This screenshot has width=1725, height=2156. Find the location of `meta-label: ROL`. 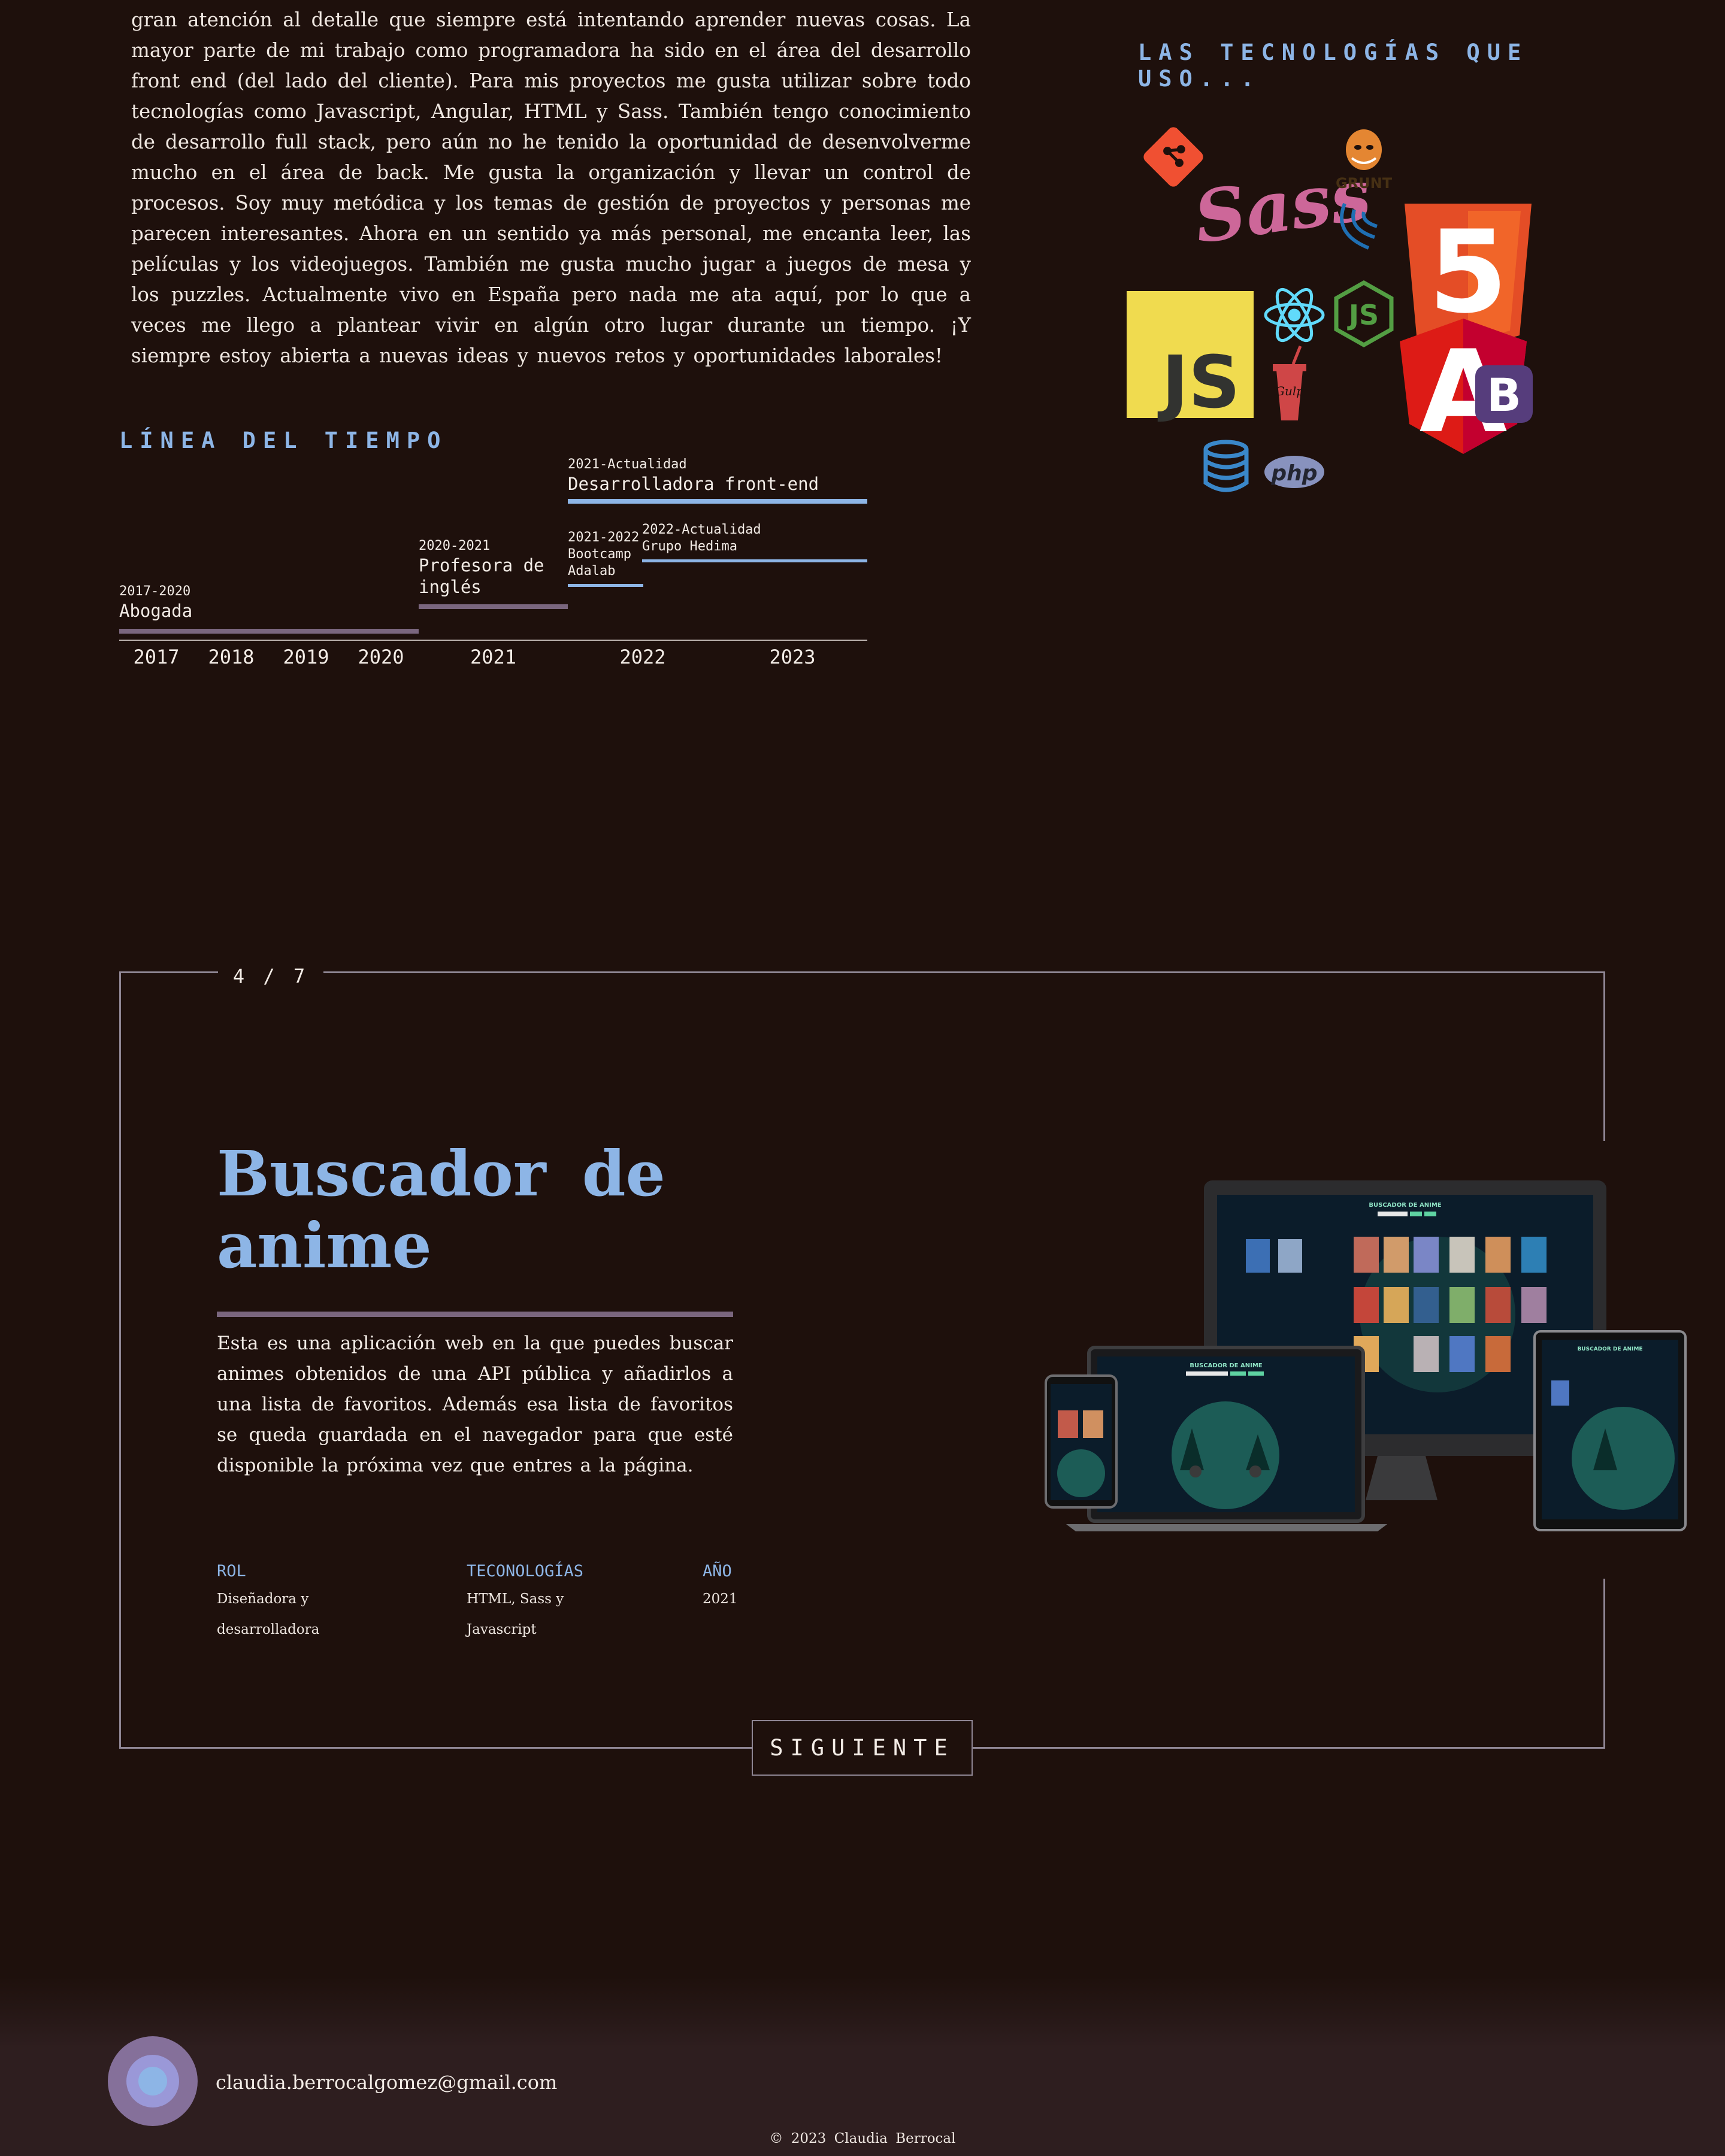

meta-label: ROL is located at coordinates (231, 1571).